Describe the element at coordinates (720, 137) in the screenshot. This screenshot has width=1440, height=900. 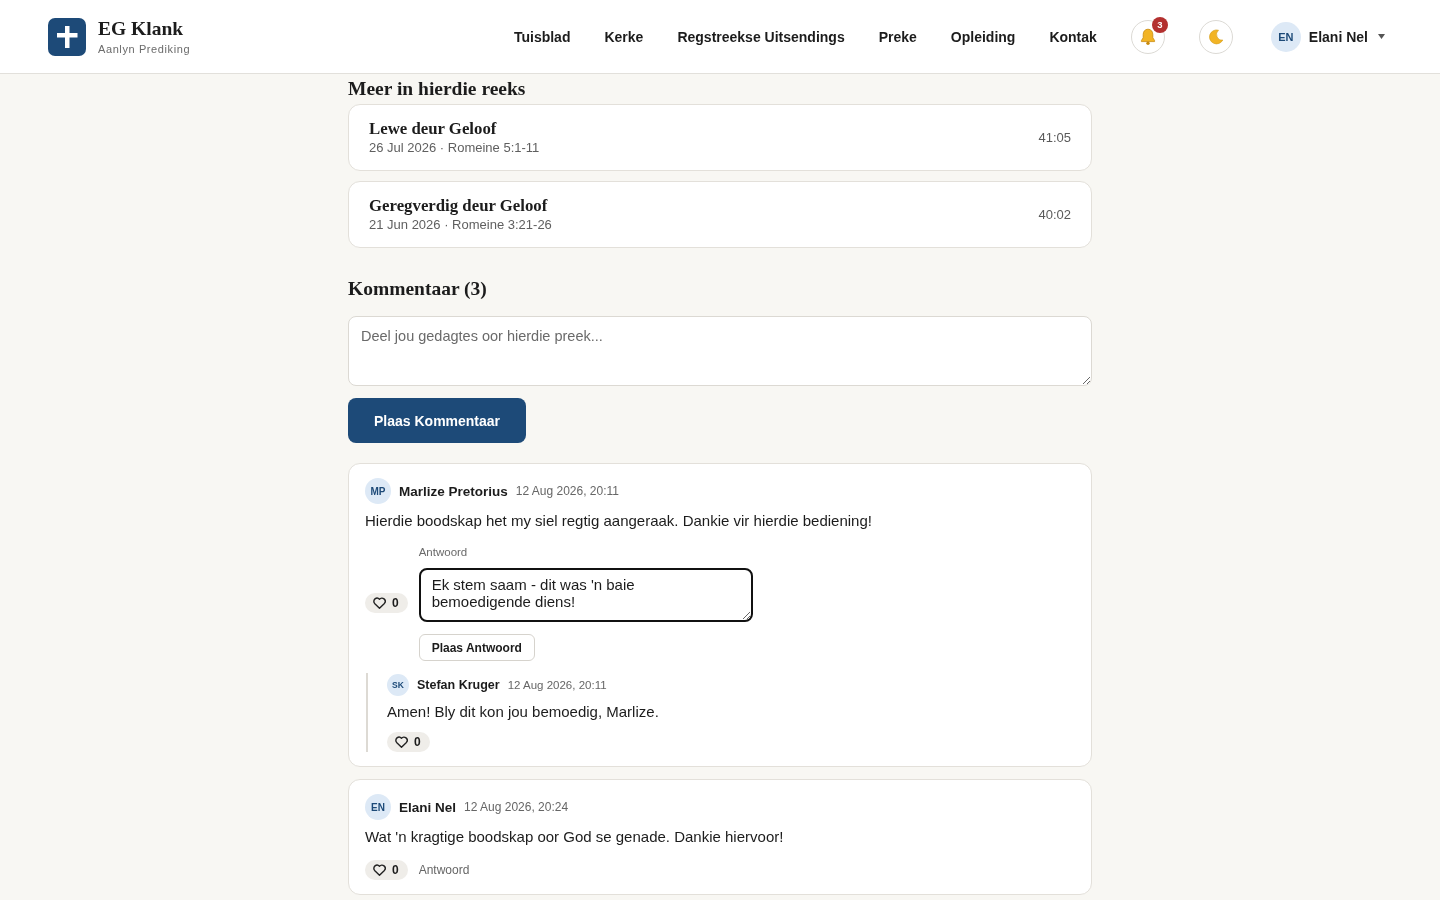
I see `sermon-card: Lewe deur Geloof 26 Jul 2026 · Romeine 5:1-11 41:05` at that location.